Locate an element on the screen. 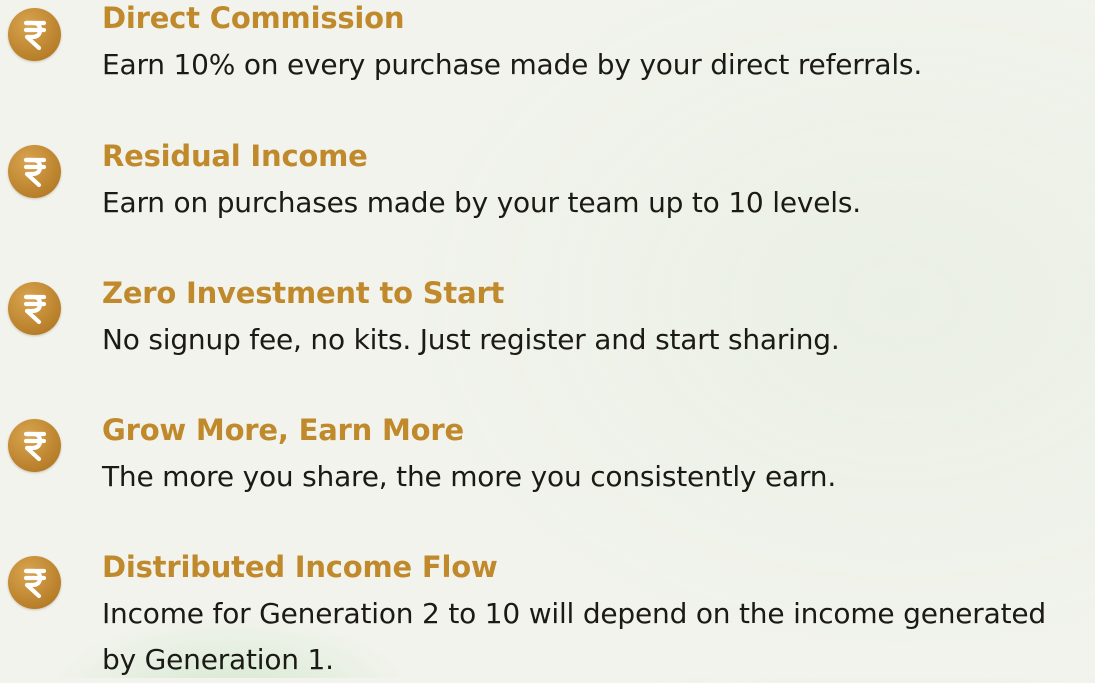 This screenshot has height=683, width=1095. feature-title: Grow More, Earn More is located at coordinates (283, 430).